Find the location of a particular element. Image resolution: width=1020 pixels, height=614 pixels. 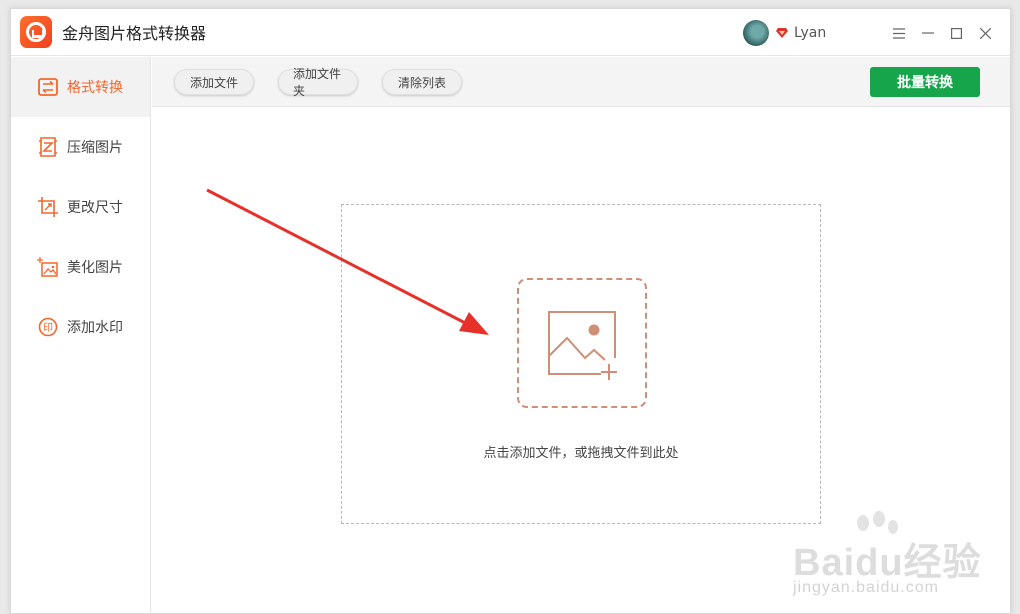

watermark-brand: Baidu经验 is located at coordinates (887, 563).